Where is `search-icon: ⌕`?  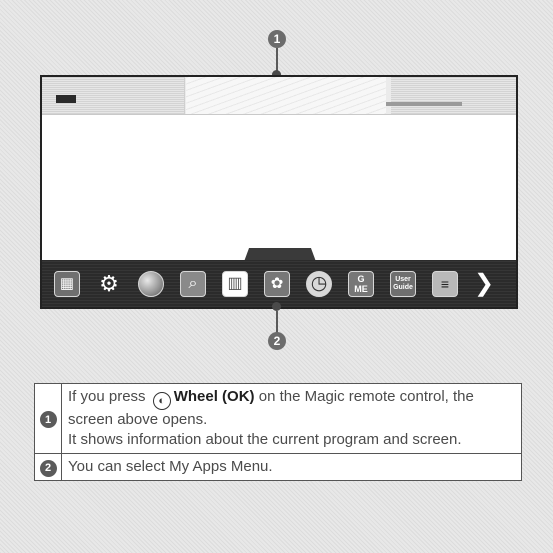
search-icon: ⌕ is located at coordinates (193, 283).